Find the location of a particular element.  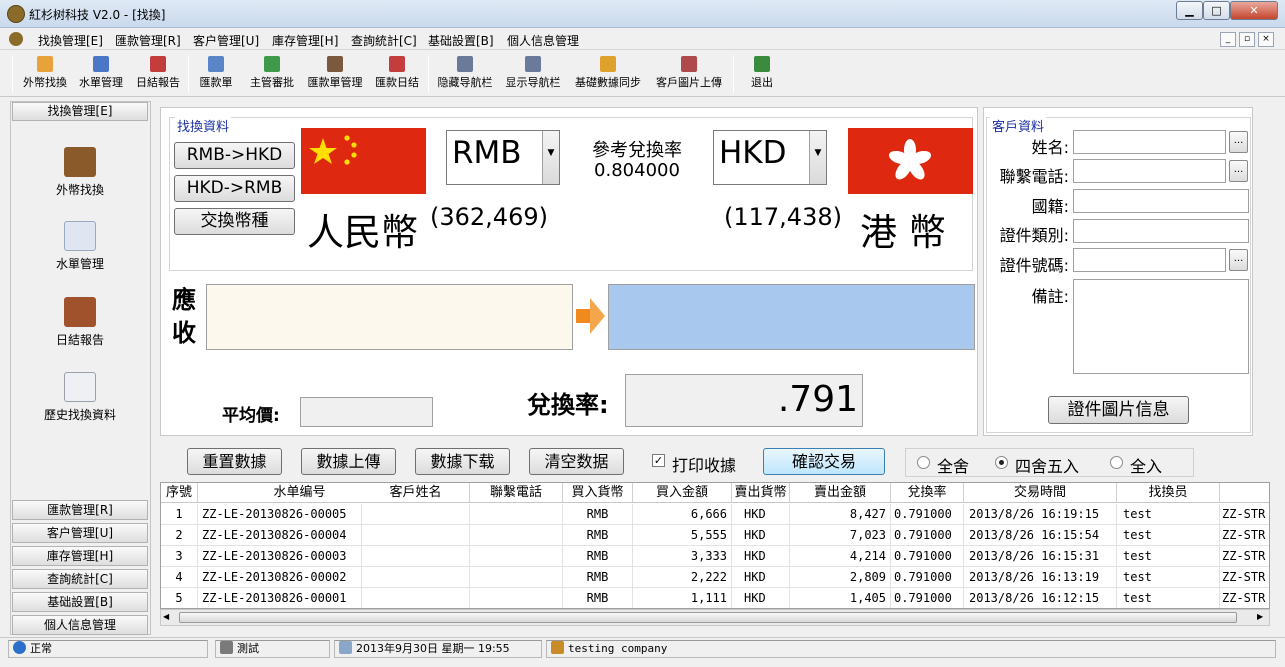

id-type-label: 證件類別: is located at coordinates (1034, 235).